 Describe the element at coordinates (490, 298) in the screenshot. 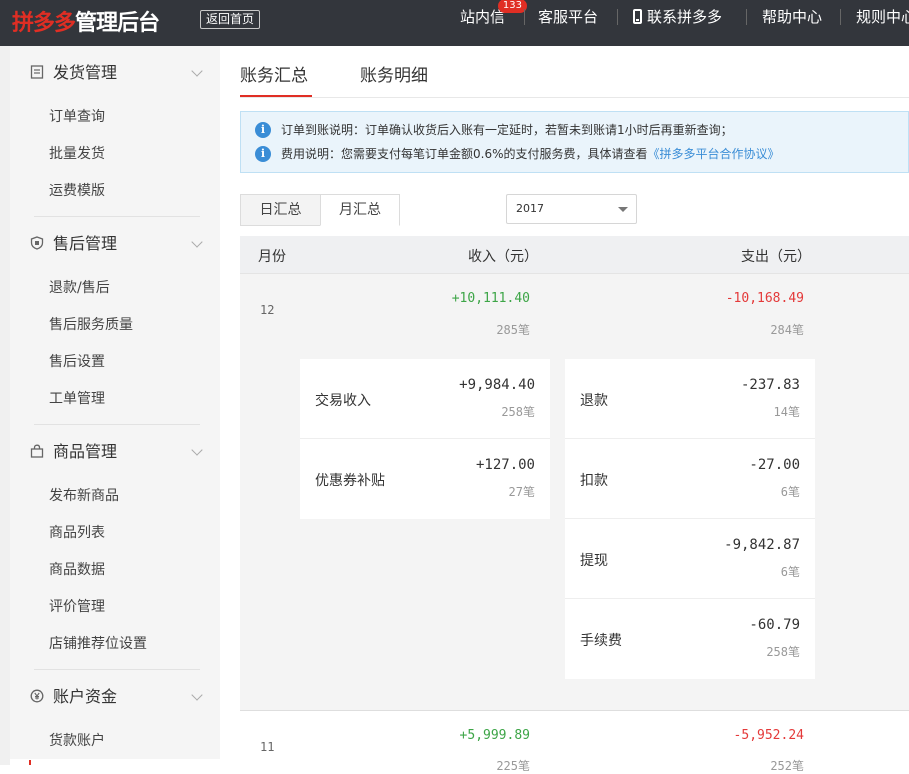

I see `income-total: +10,111.40` at that location.